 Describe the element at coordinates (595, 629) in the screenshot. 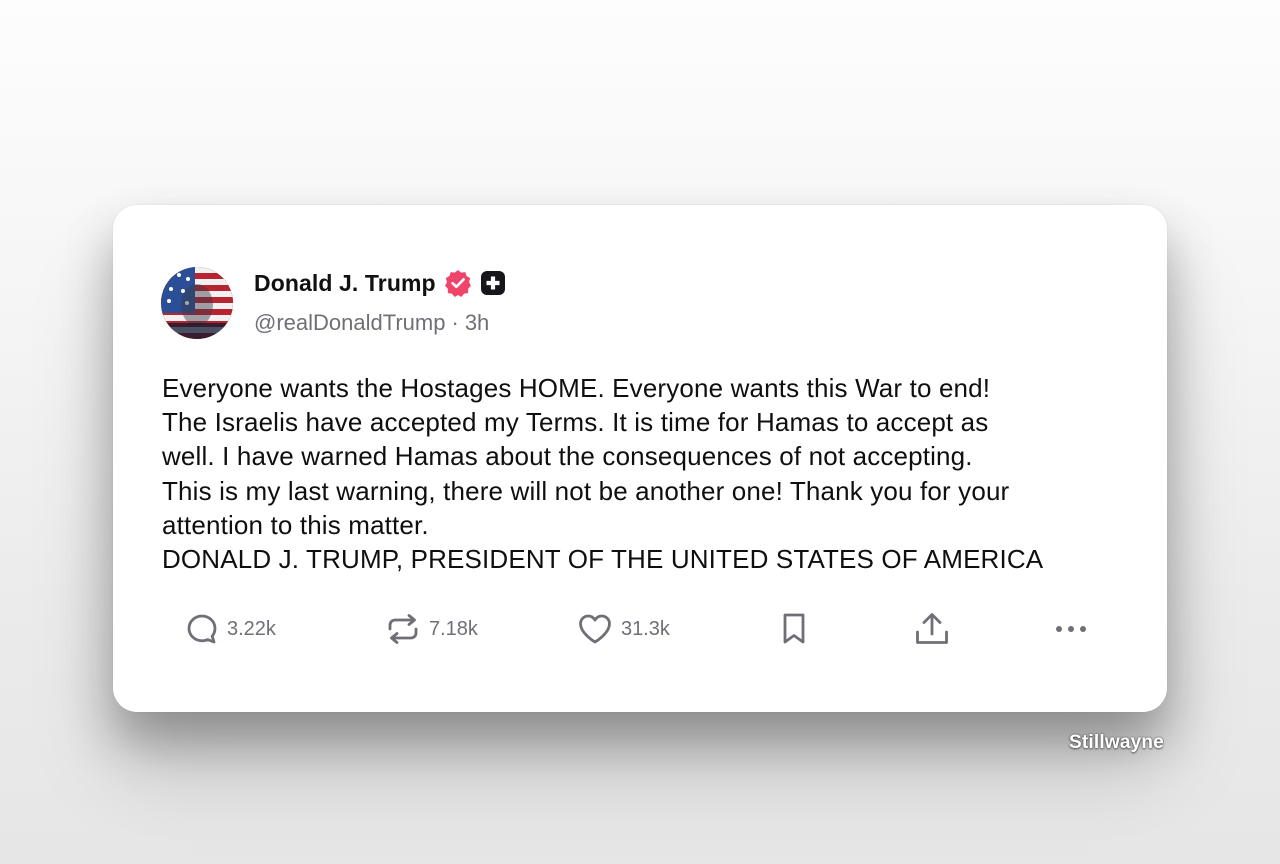

I see `heart-icon` at that location.